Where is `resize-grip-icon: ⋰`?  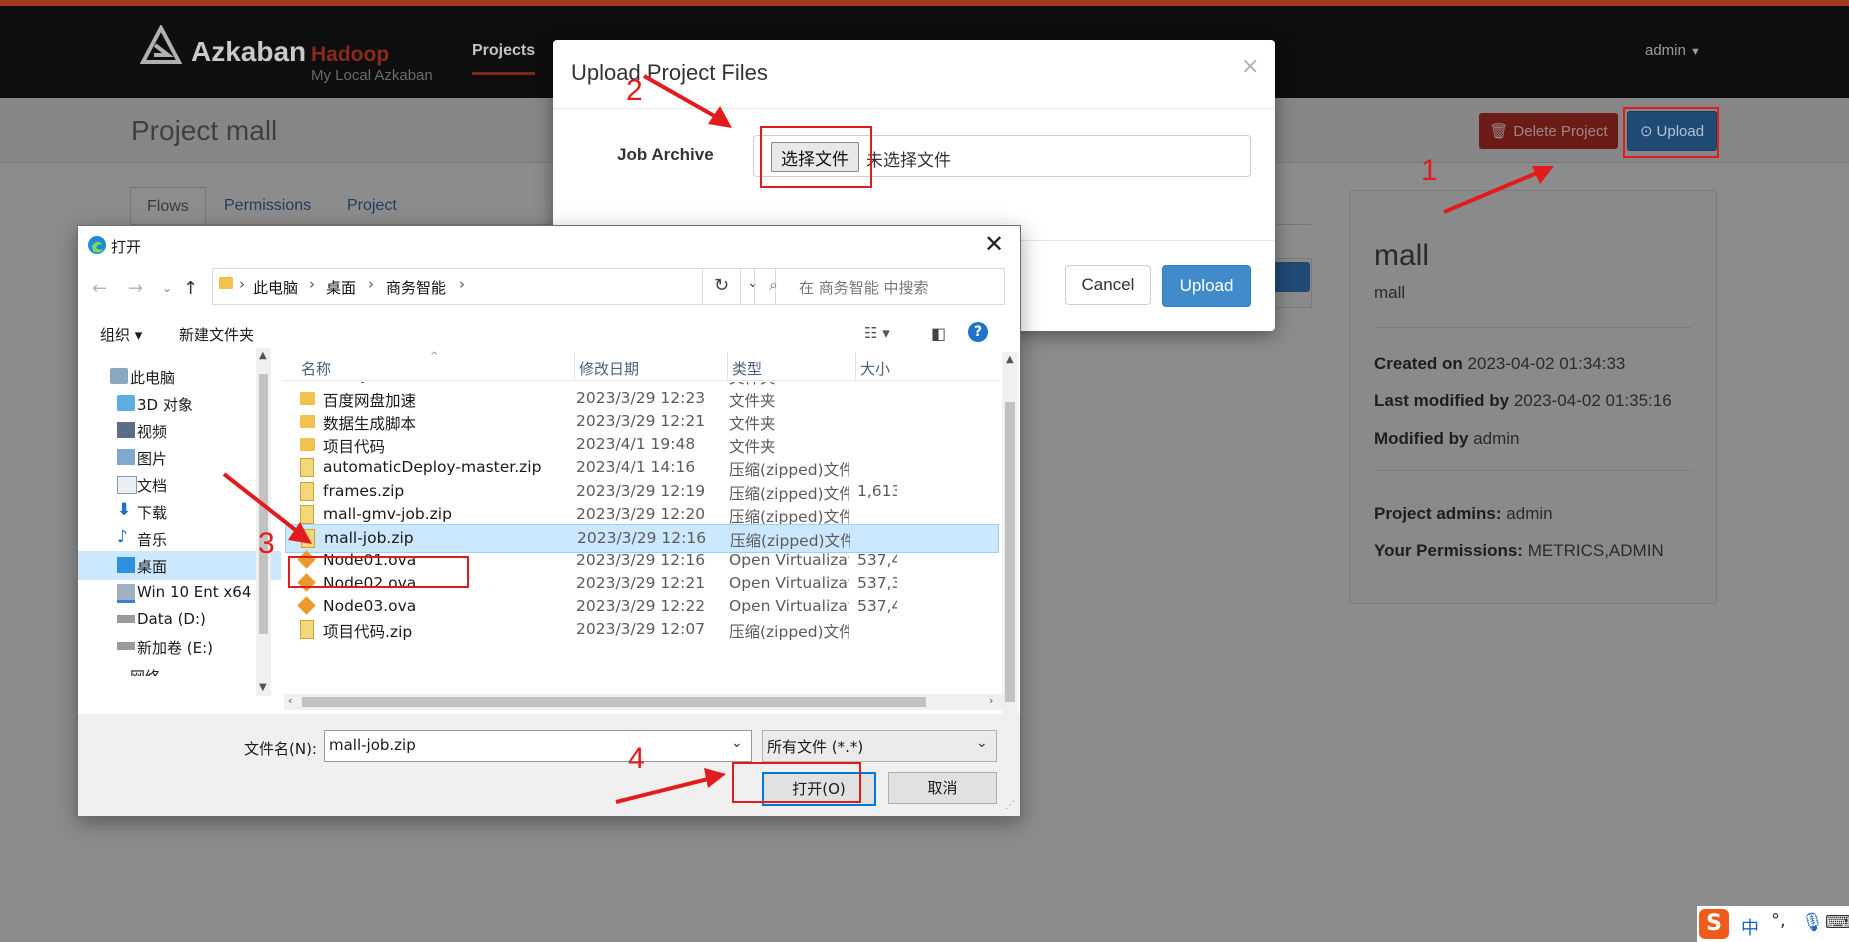
resize-grip-icon: ⋰ is located at coordinates (1010, 805).